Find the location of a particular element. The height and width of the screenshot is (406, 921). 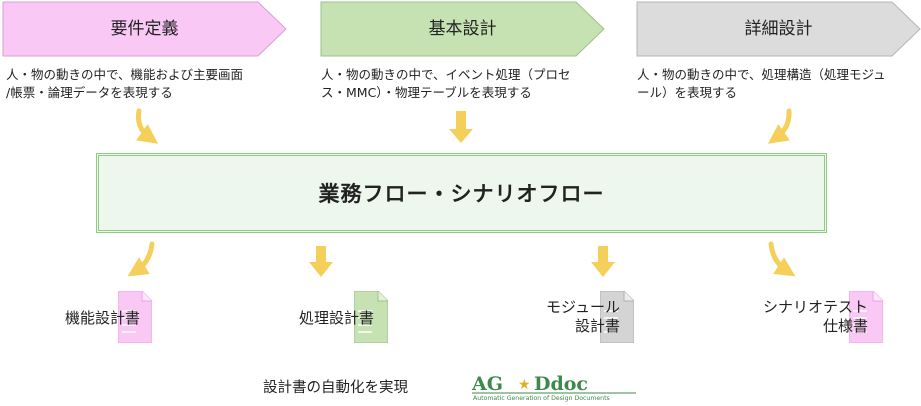

document-label-line: 処理設計書 is located at coordinates (336, 318).